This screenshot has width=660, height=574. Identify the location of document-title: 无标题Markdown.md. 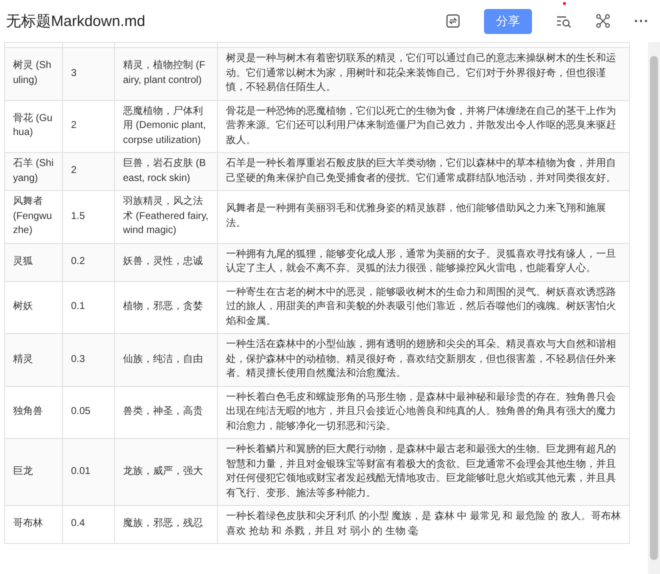
(76, 21).